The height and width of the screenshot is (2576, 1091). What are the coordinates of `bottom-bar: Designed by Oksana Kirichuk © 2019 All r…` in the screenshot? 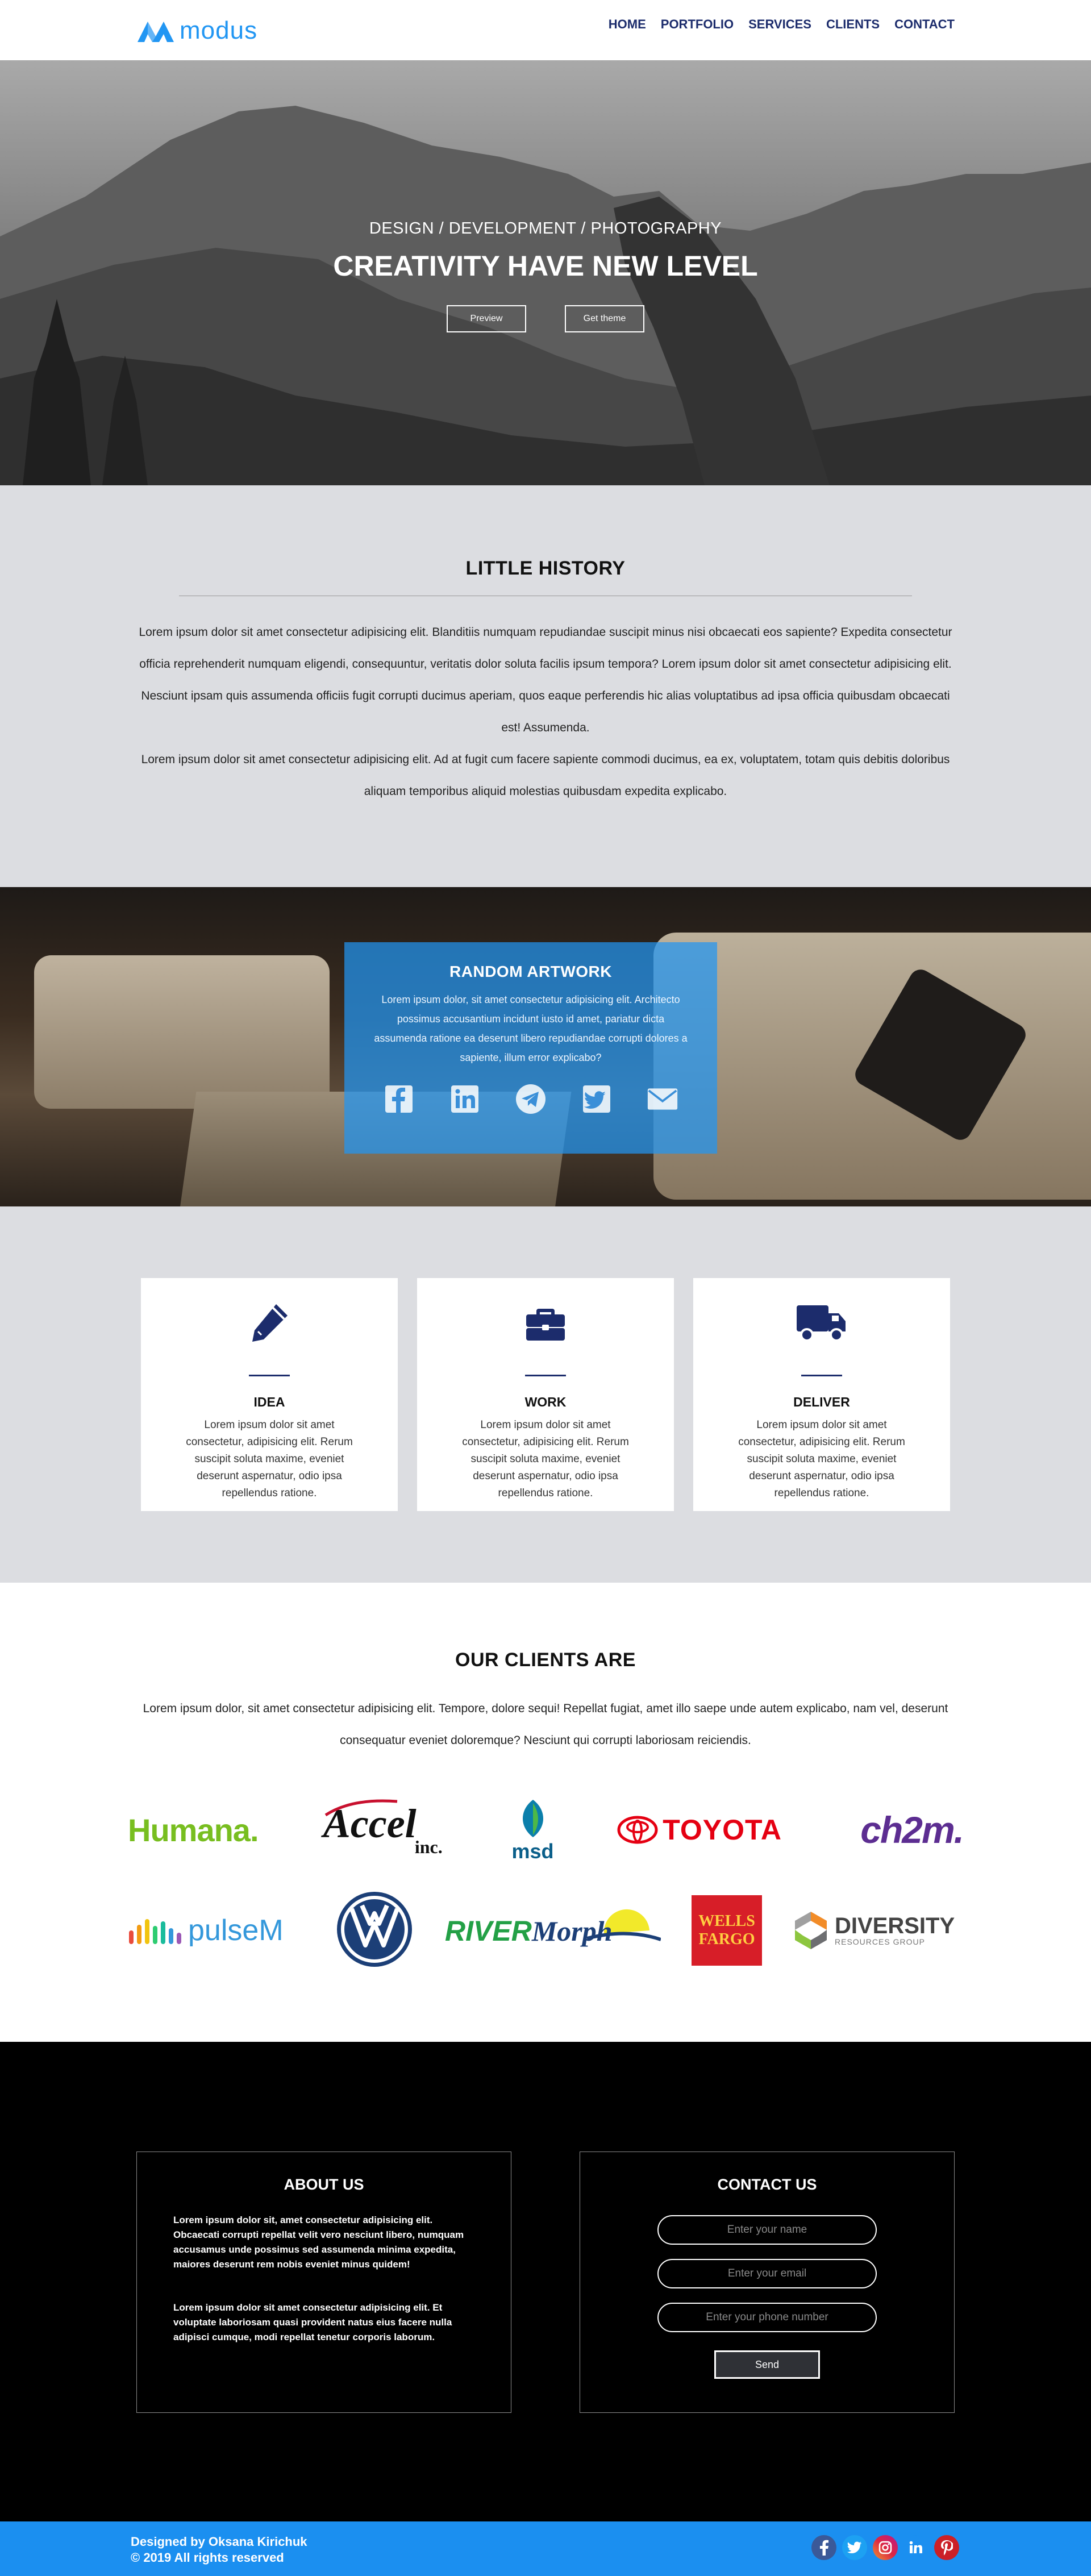 It's located at (545, 2548).